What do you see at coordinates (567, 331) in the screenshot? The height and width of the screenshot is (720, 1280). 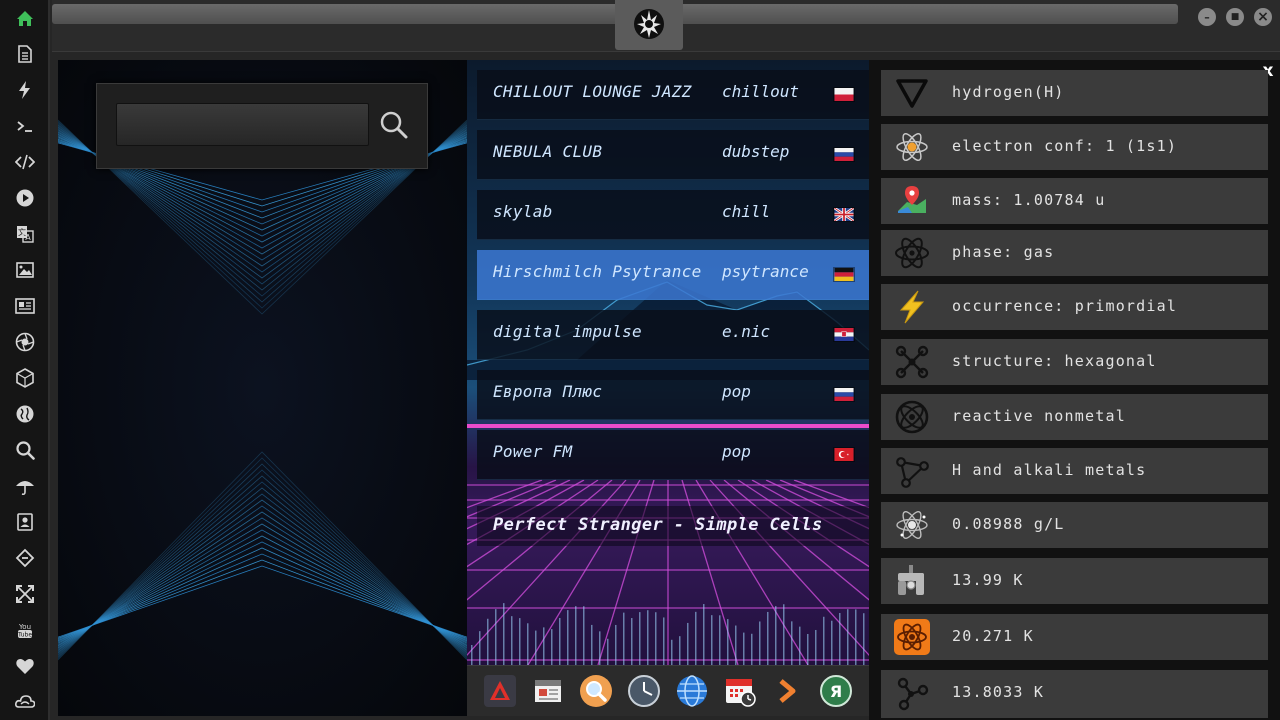 I see `station-name: digital impulse` at bounding box center [567, 331].